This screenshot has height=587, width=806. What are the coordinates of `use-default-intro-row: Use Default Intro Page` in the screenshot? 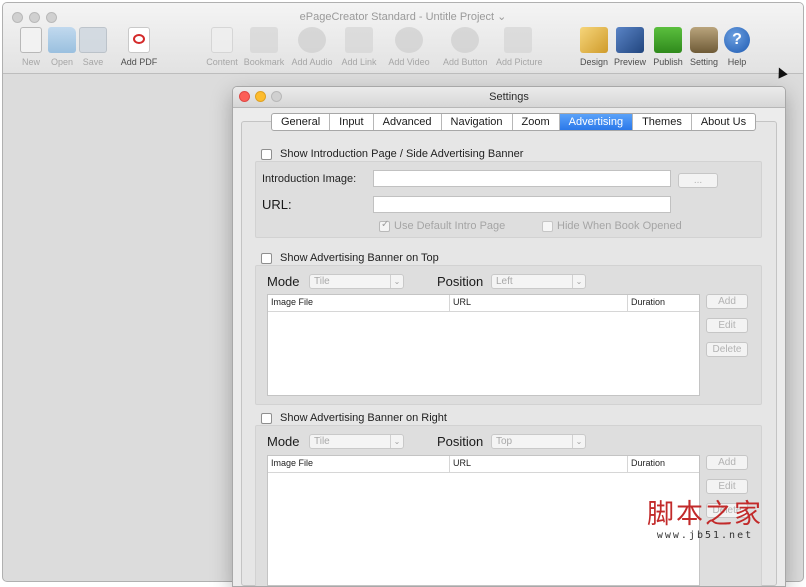 It's located at (442, 225).